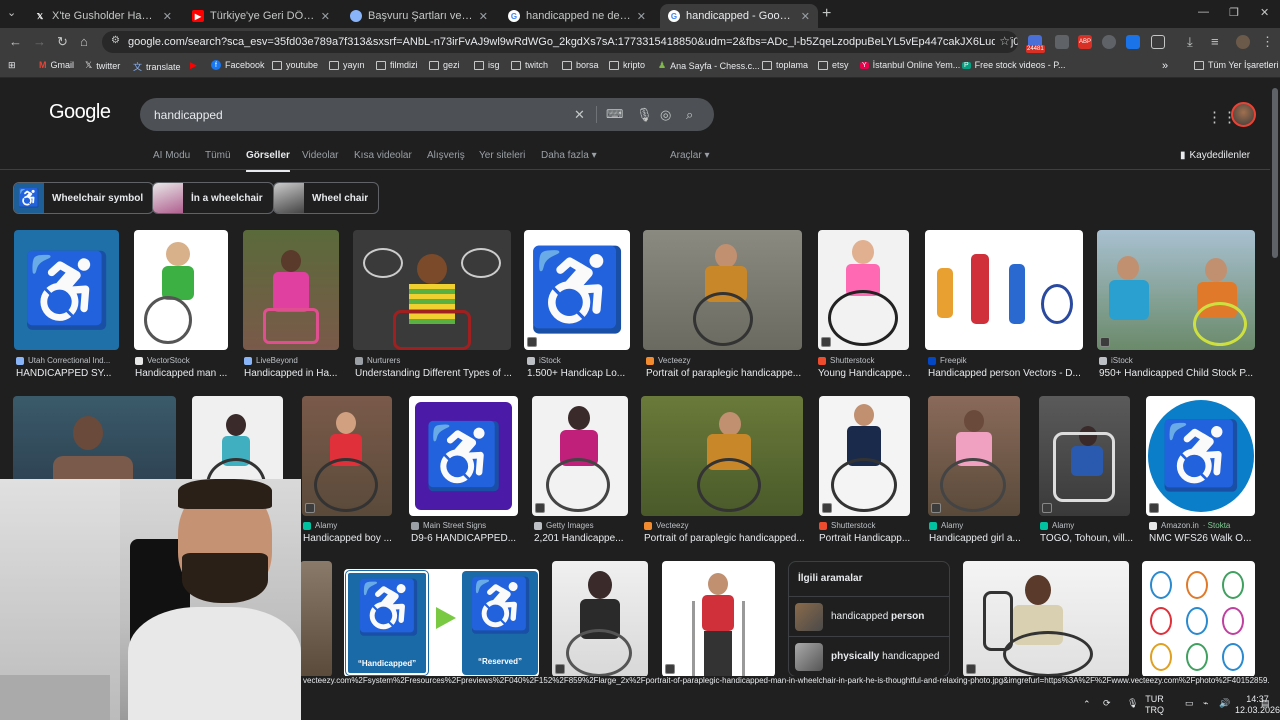  I want to click on chip-in-a-wheelchair: İn a wheelchair, so click(213, 198).